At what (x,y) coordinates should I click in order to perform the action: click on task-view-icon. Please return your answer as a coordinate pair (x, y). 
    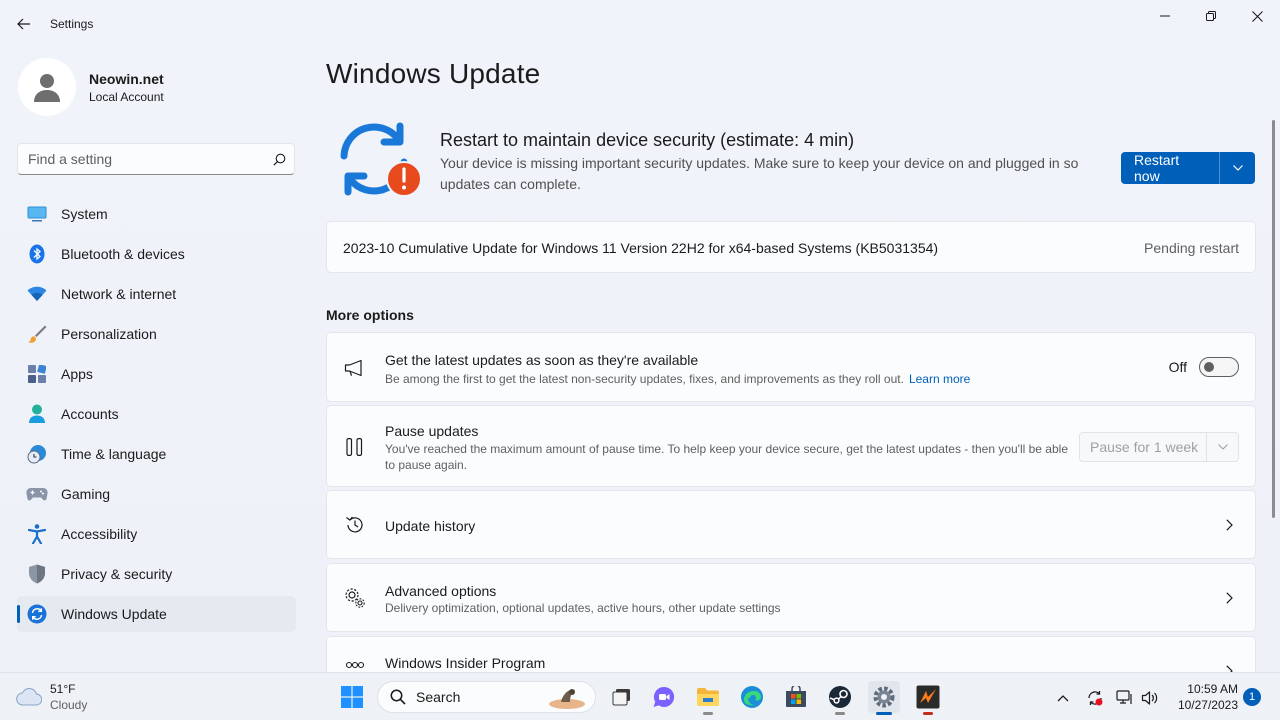
    Looking at the image, I should click on (621, 697).